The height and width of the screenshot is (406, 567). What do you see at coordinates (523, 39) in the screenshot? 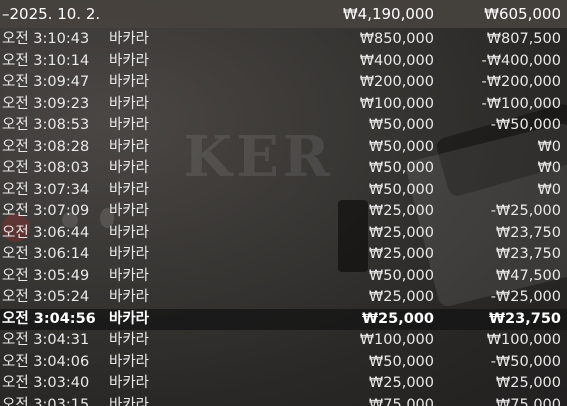
I see `result-amount: ₩807,500` at bounding box center [523, 39].